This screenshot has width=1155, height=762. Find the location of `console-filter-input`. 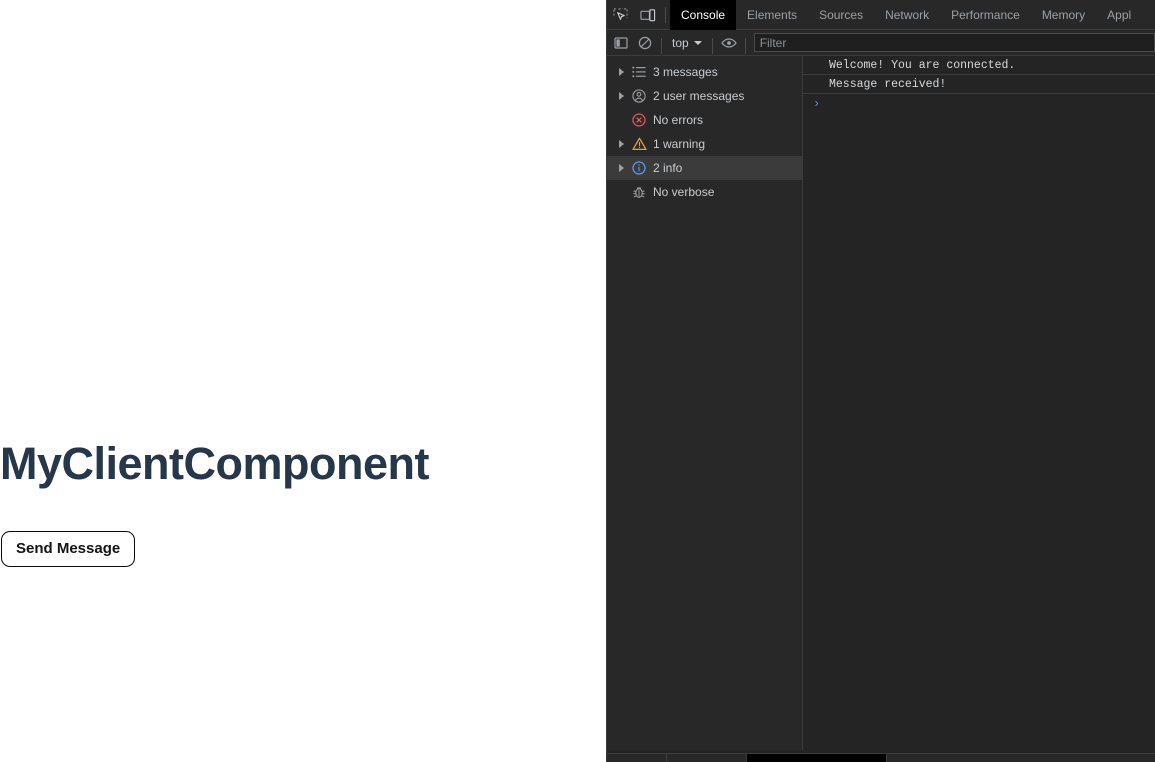

console-filter-input is located at coordinates (954, 42).